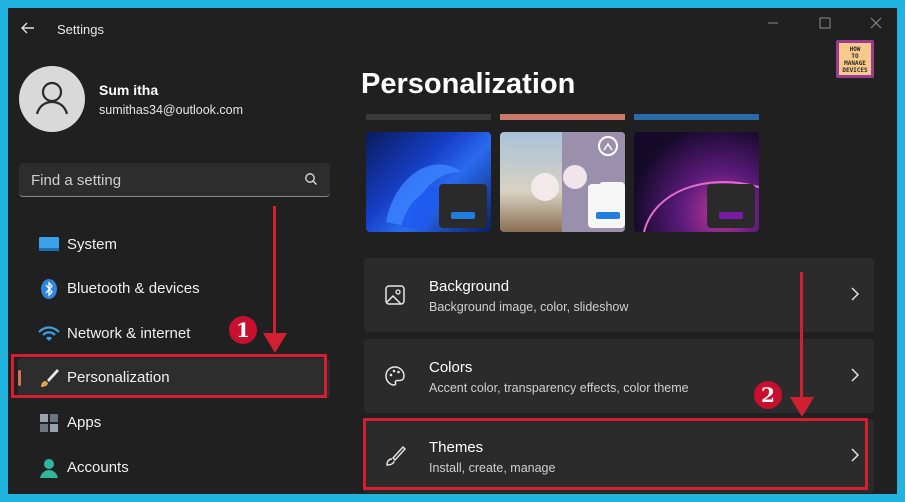 This screenshot has width=905, height=502. Describe the element at coordinates (696, 182) in the screenshot. I see `theme-preview-captured-motion` at that location.